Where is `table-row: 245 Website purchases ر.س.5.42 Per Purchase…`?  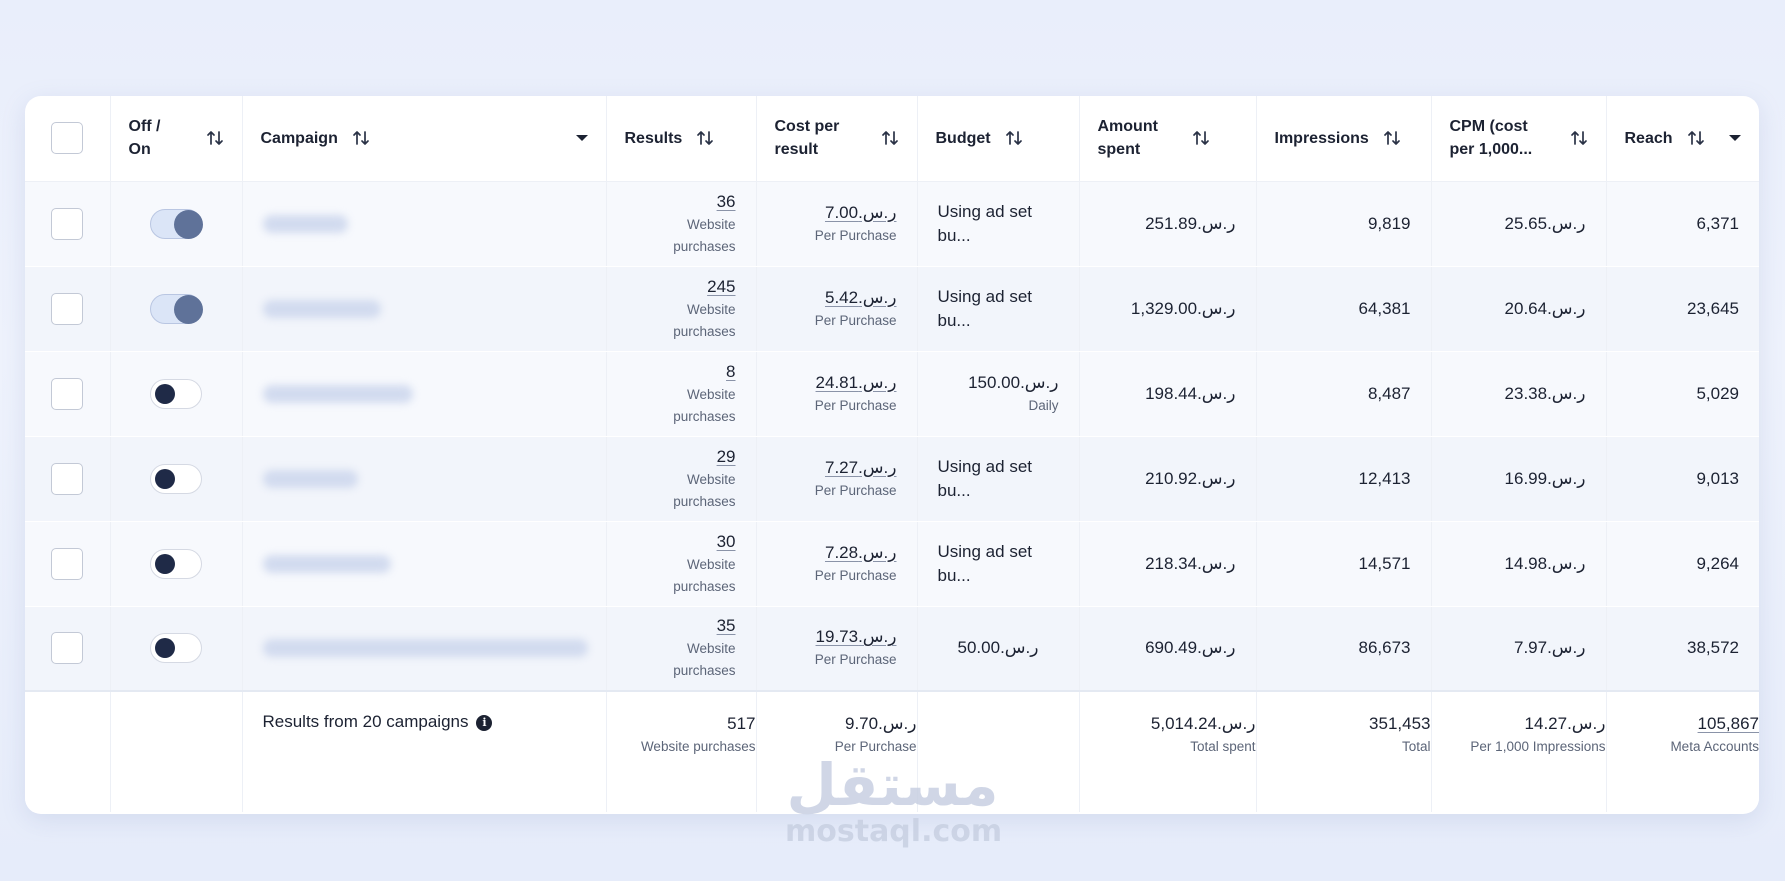 table-row: 245 Website purchases ر.س.5.42 Per Purchase… is located at coordinates (892, 309).